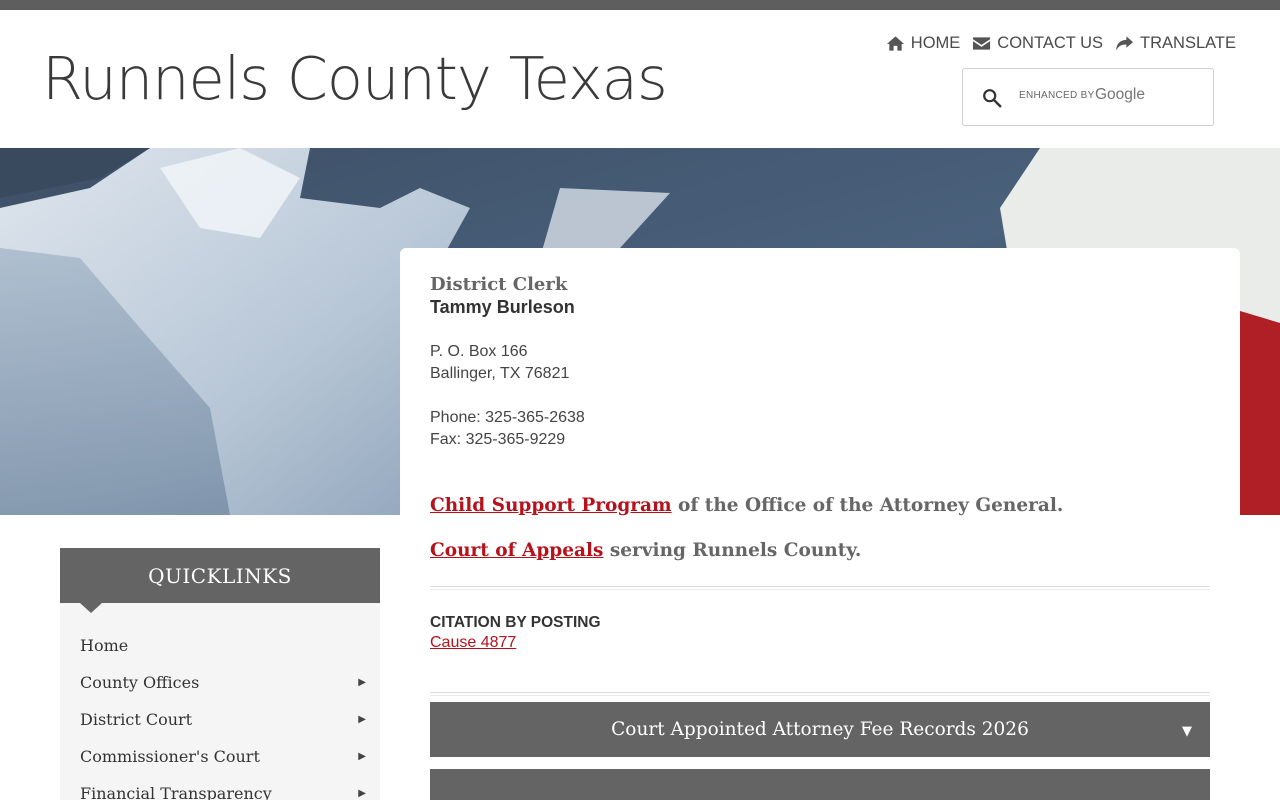 The height and width of the screenshot is (800, 1280). Describe the element at coordinates (498, 439) in the screenshot. I see `fax-number: Fax: 325-365-9229` at that location.